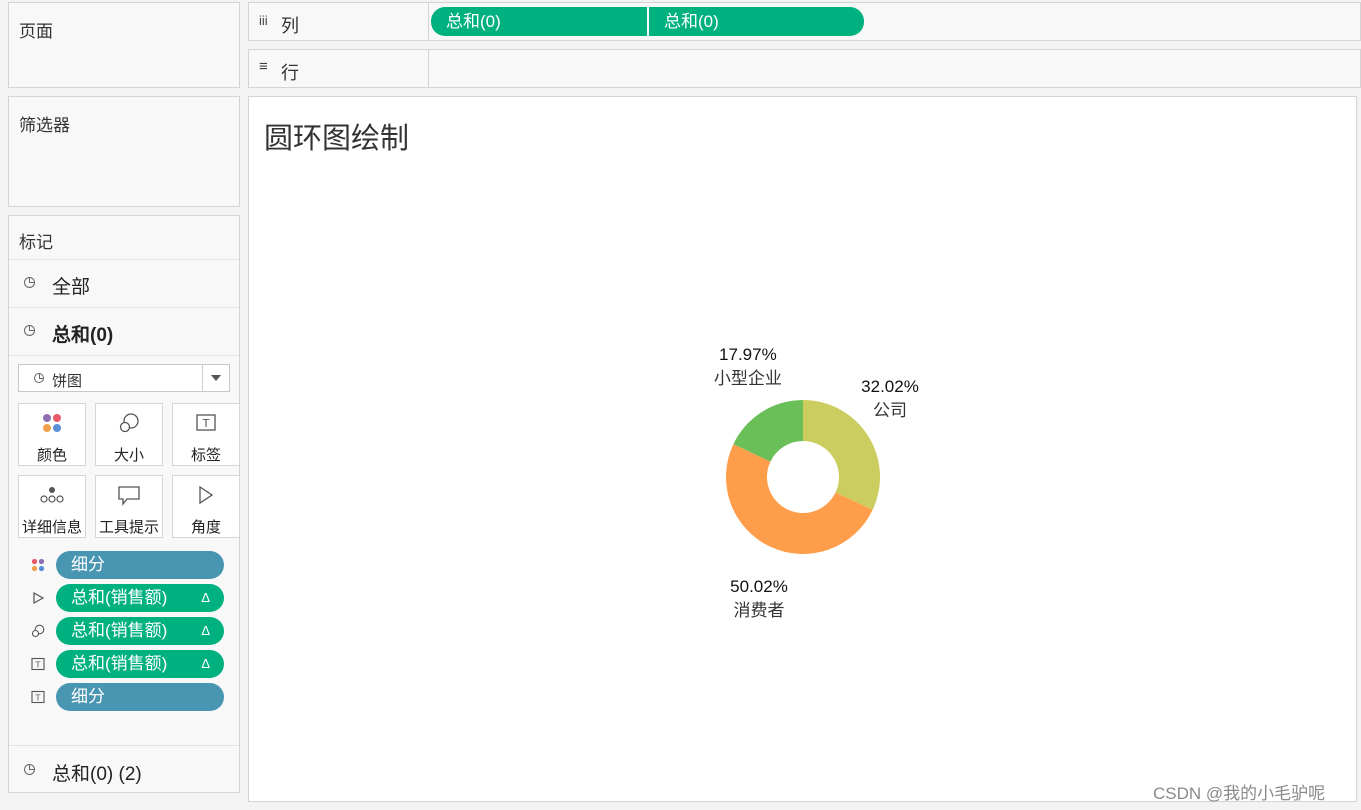  What do you see at coordinates (124, 378) in the screenshot?
I see `mark-type-dropdown: 饼图` at bounding box center [124, 378].